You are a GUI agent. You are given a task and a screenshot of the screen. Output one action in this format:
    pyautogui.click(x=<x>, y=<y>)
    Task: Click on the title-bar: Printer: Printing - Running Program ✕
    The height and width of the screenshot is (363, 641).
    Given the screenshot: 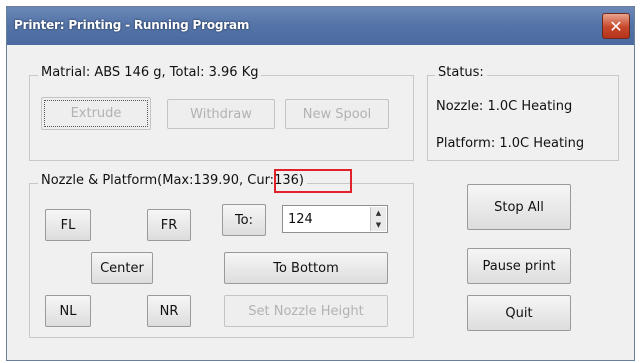 What is the action you would take?
    pyautogui.click(x=320, y=26)
    